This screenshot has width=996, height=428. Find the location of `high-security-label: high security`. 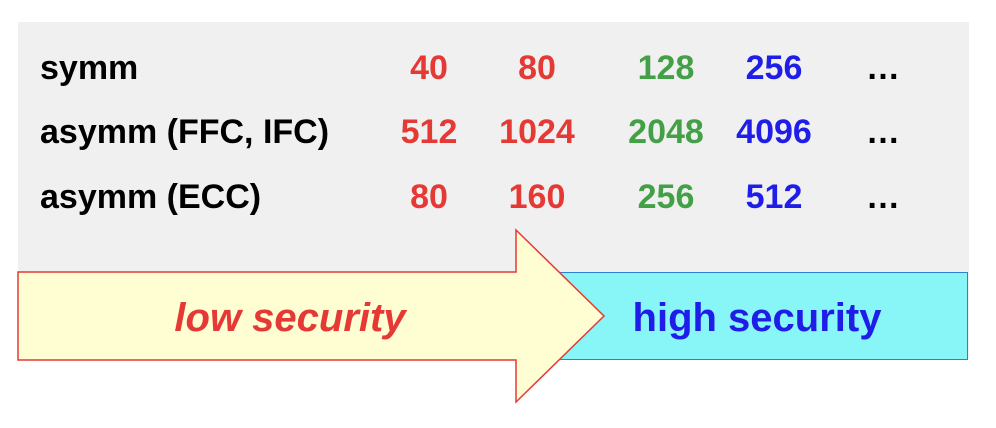

high-security-label: high security is located at coordinates (757, 318).